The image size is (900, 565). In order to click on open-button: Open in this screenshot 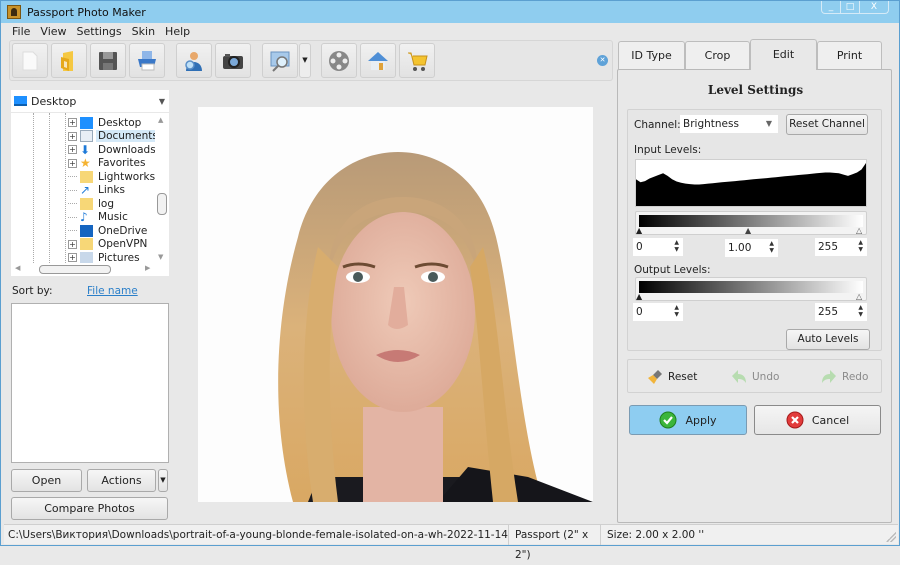, I will do `click(46, 480)`.